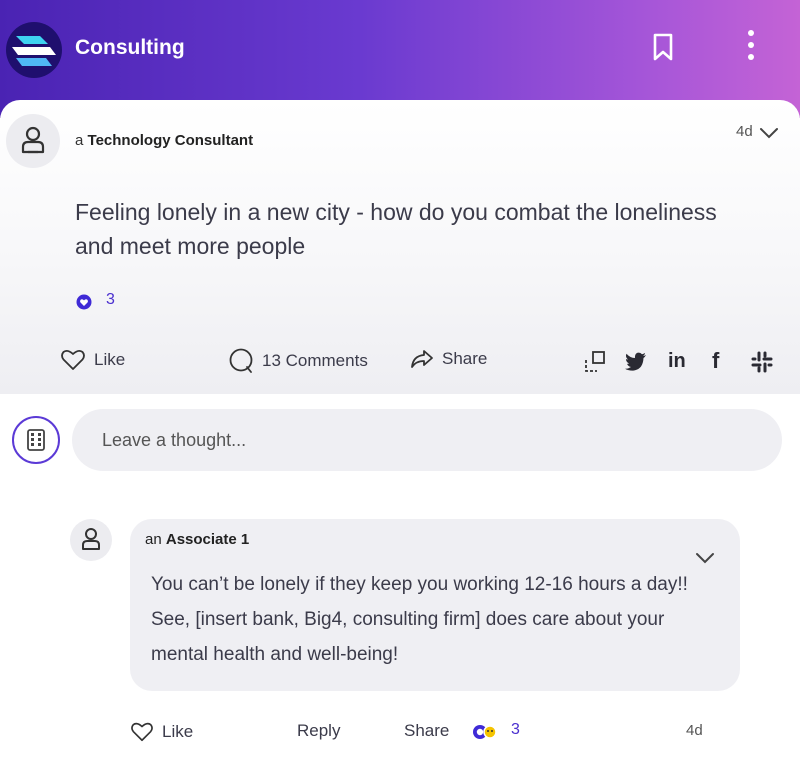 The image size is (800, 774). What do you see at coordinates (465, 358) in the screenshot?
I see `share-label: Share` at bounding box center [465, 358].